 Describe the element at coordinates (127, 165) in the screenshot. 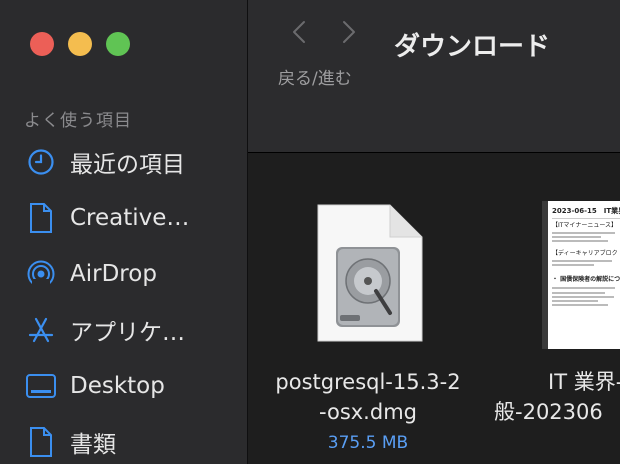

I see `sidebar-item-label: 最近の項目` at that location.